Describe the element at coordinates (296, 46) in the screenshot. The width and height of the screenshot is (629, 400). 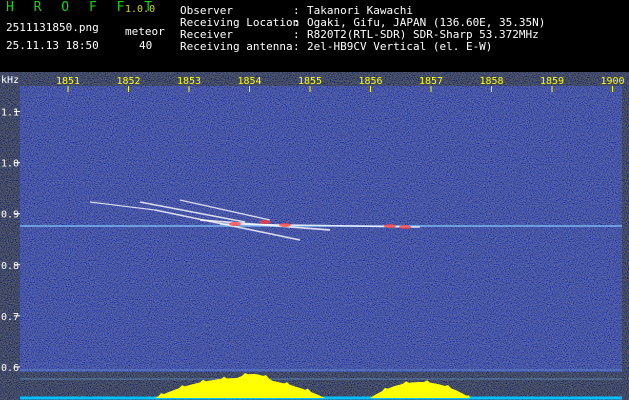
I see `antenna-sep: :` at that location.